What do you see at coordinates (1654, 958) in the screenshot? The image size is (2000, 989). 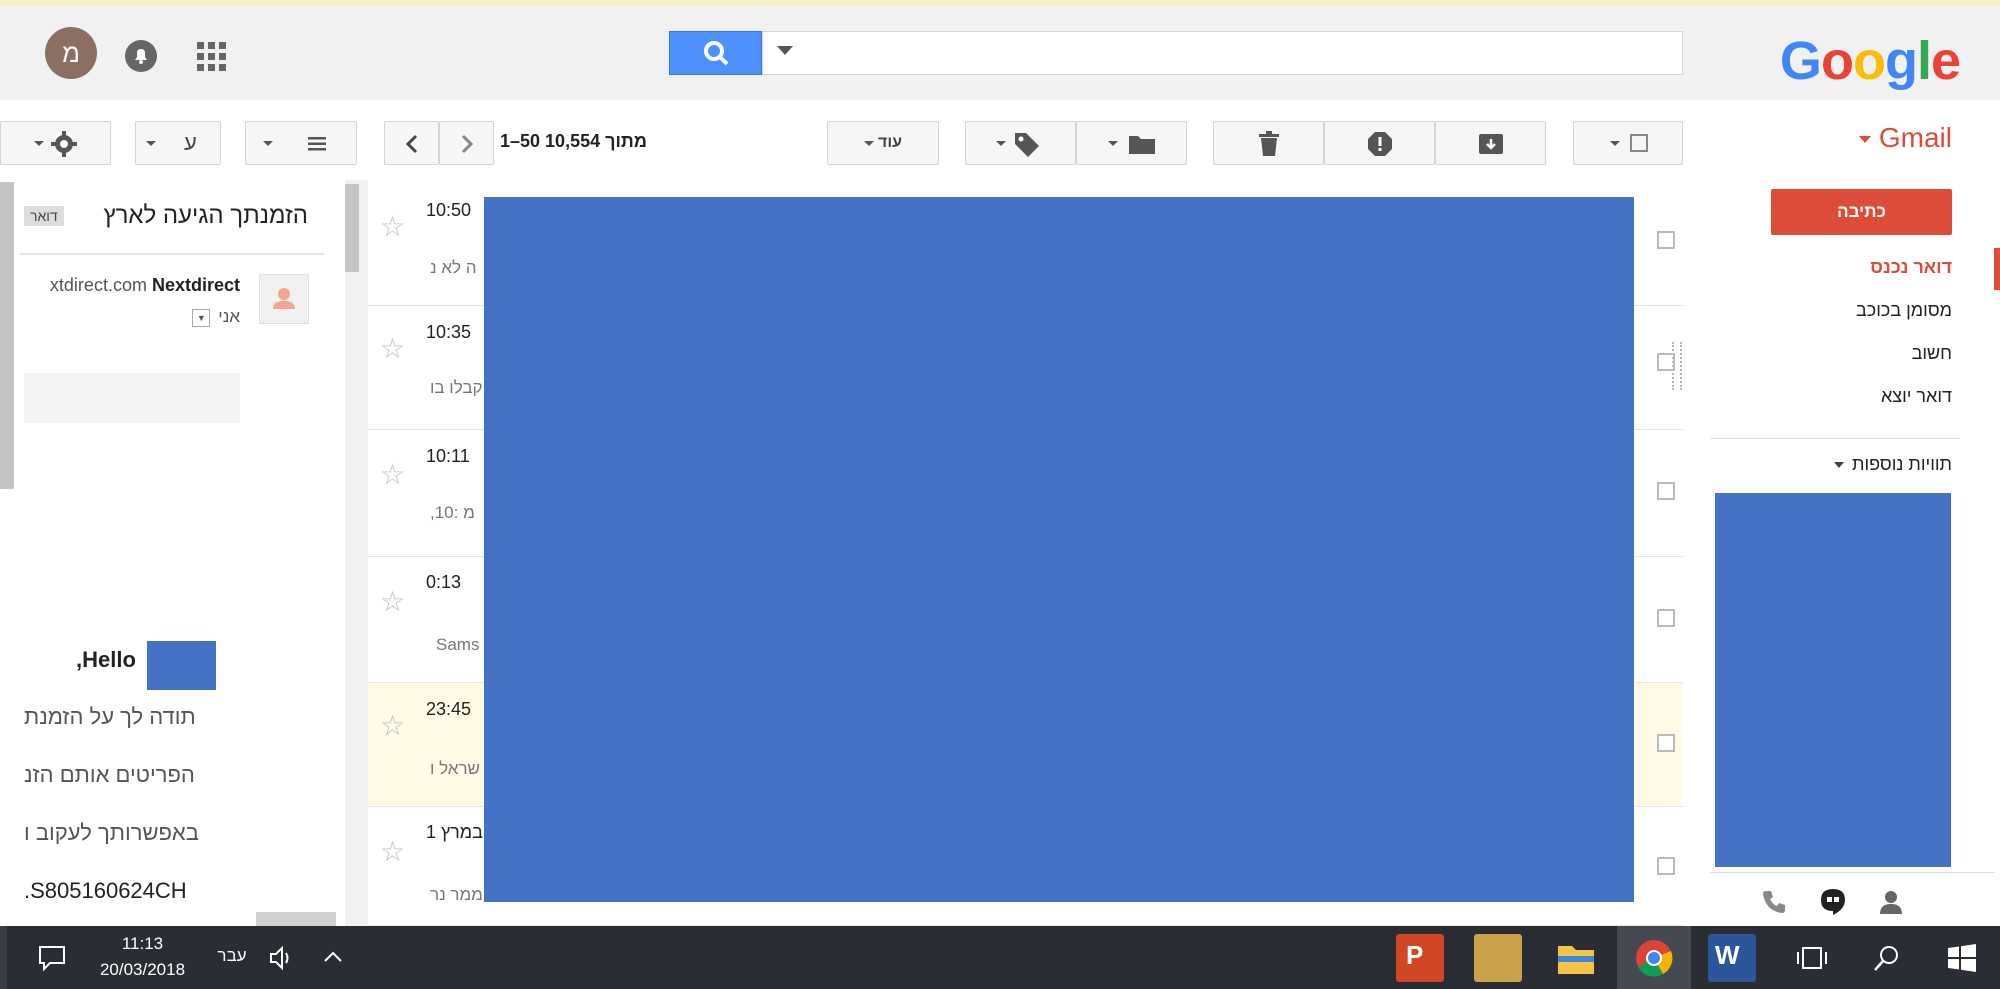 I see `chrome-icon` at bounding box center [1654, 958].